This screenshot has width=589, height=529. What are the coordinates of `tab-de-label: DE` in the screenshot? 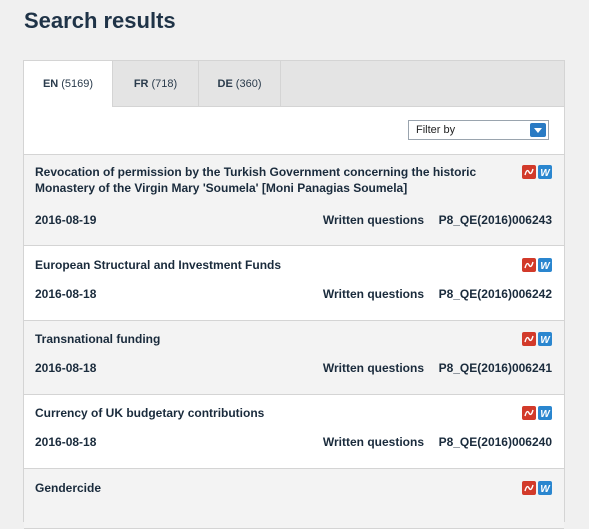 It's located at (225, 83).